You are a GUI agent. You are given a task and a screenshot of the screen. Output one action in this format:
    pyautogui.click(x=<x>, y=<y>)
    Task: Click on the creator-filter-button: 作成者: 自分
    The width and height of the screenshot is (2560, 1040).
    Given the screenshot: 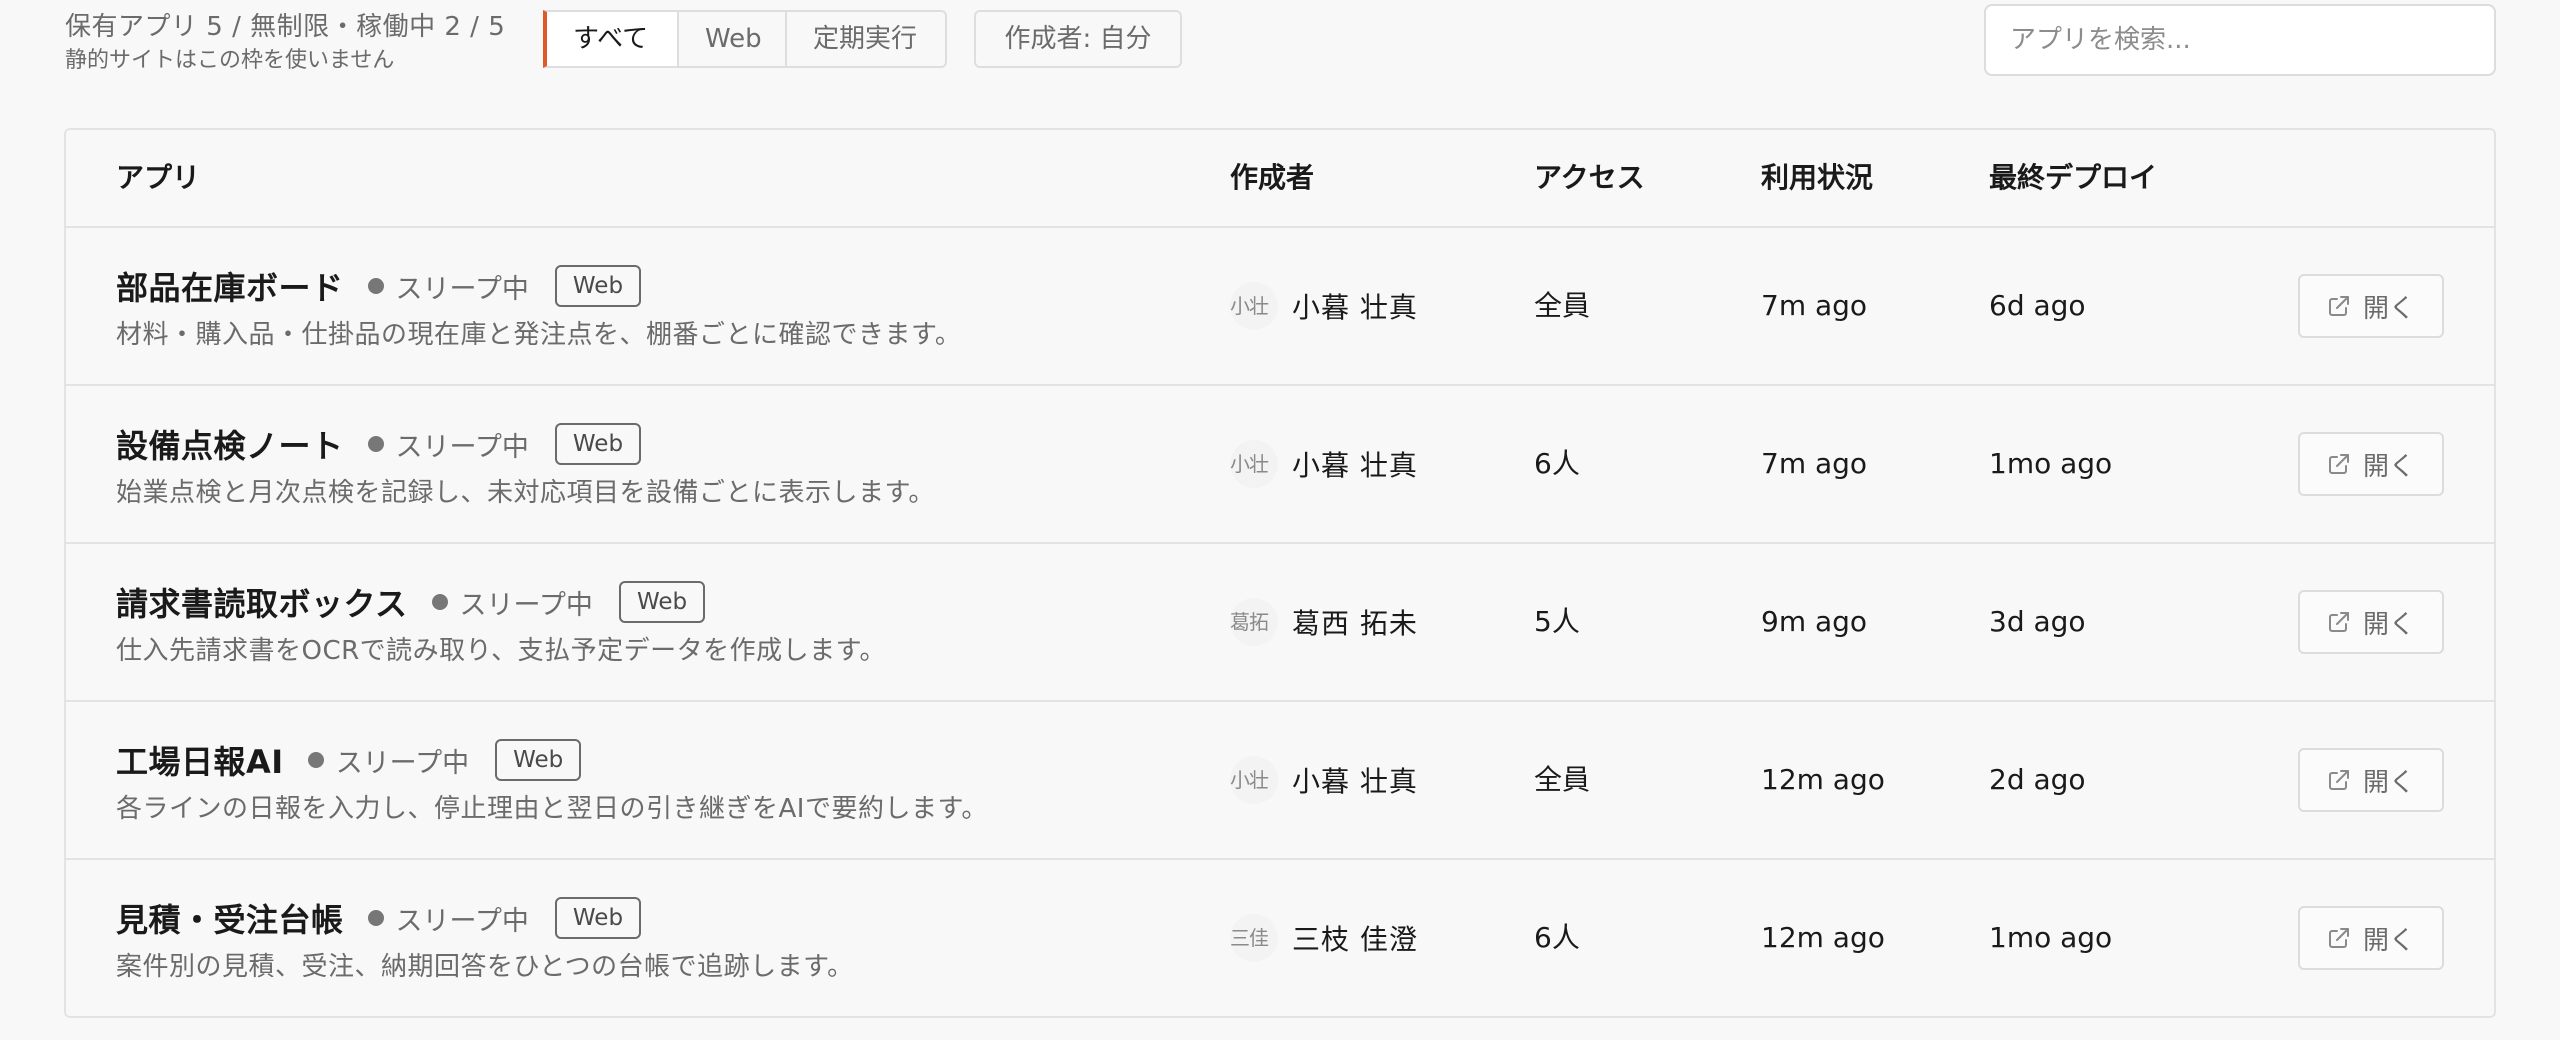 What is the action you would take?
    pyautogui.click(x=1078, y=39)
    